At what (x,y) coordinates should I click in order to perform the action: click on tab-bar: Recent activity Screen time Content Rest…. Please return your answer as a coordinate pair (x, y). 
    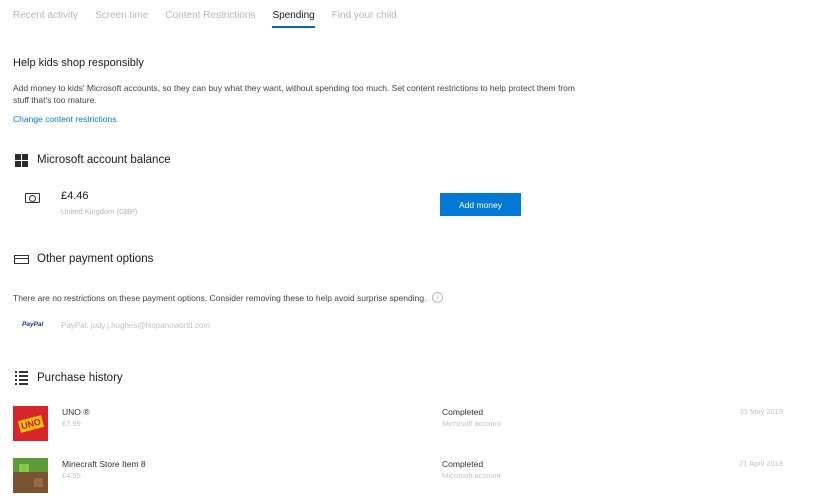
    Looking at the image, I should click on (213, 19).